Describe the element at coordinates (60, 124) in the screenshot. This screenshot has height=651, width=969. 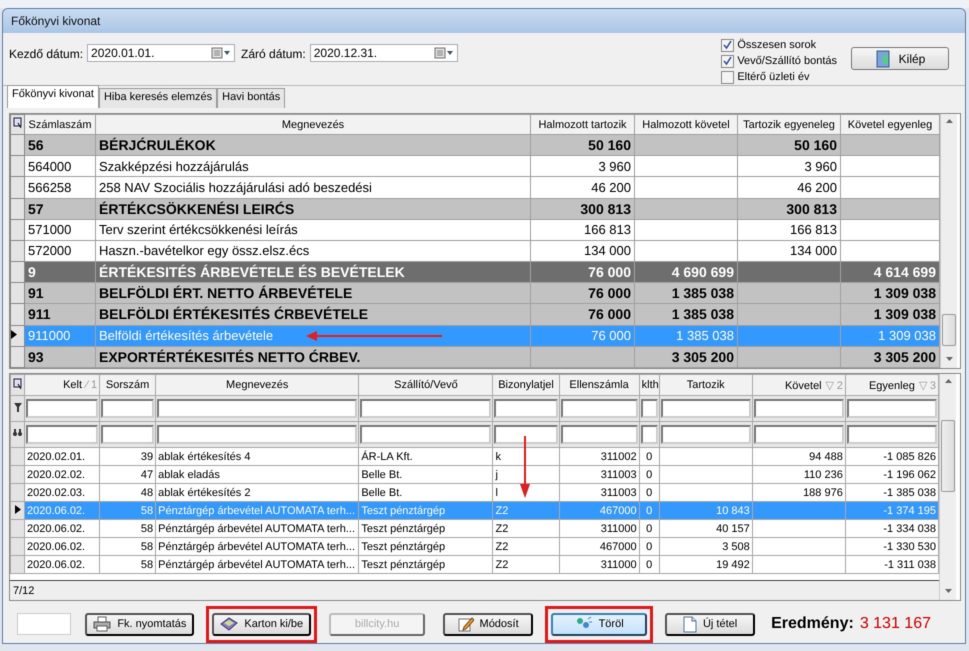
I see `column-header: Számlaszám` at that location.